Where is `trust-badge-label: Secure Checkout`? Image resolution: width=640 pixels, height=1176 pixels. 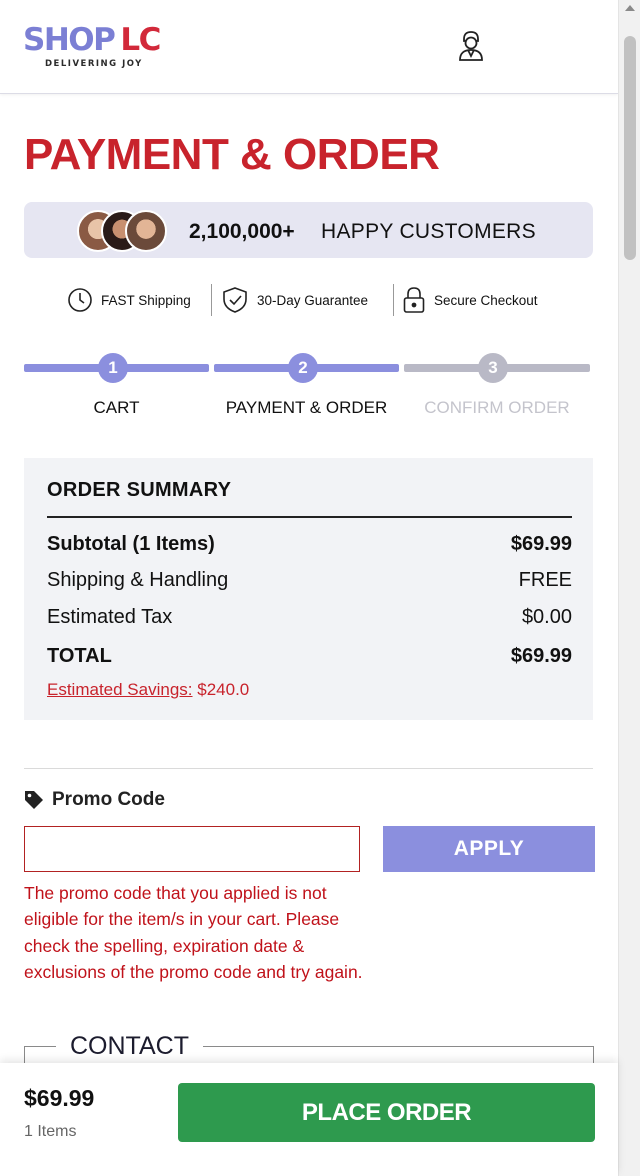 trust-badge-label: Secure Checkout is located at coordinates (486, 300).